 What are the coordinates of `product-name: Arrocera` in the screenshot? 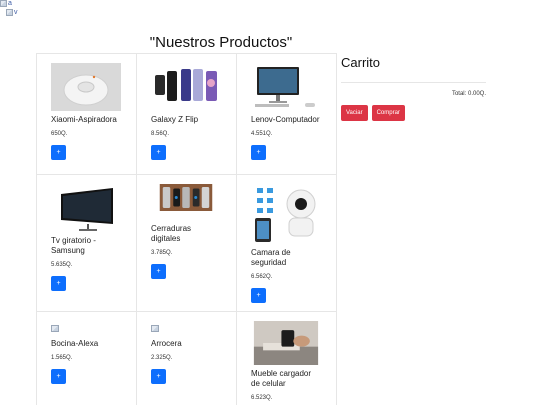 It's located at (166, 343).